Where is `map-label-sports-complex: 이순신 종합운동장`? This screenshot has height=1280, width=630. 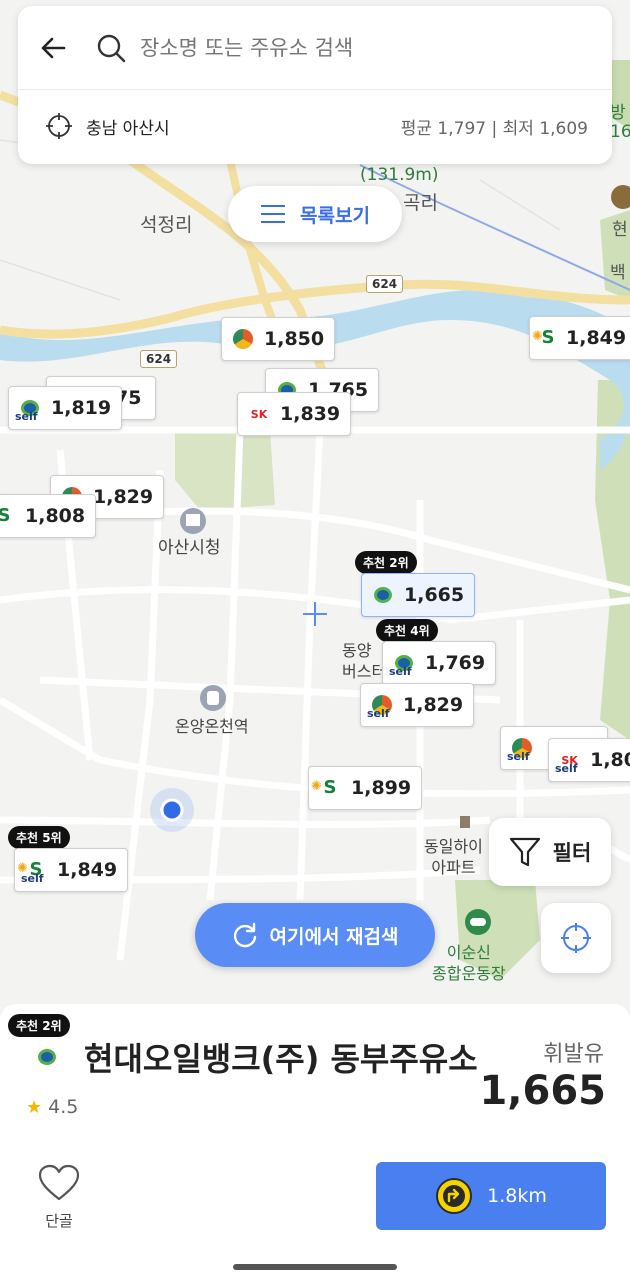 map-label-sports-complex: 이순신 종합운동장 is located at coordinates (469, 963).